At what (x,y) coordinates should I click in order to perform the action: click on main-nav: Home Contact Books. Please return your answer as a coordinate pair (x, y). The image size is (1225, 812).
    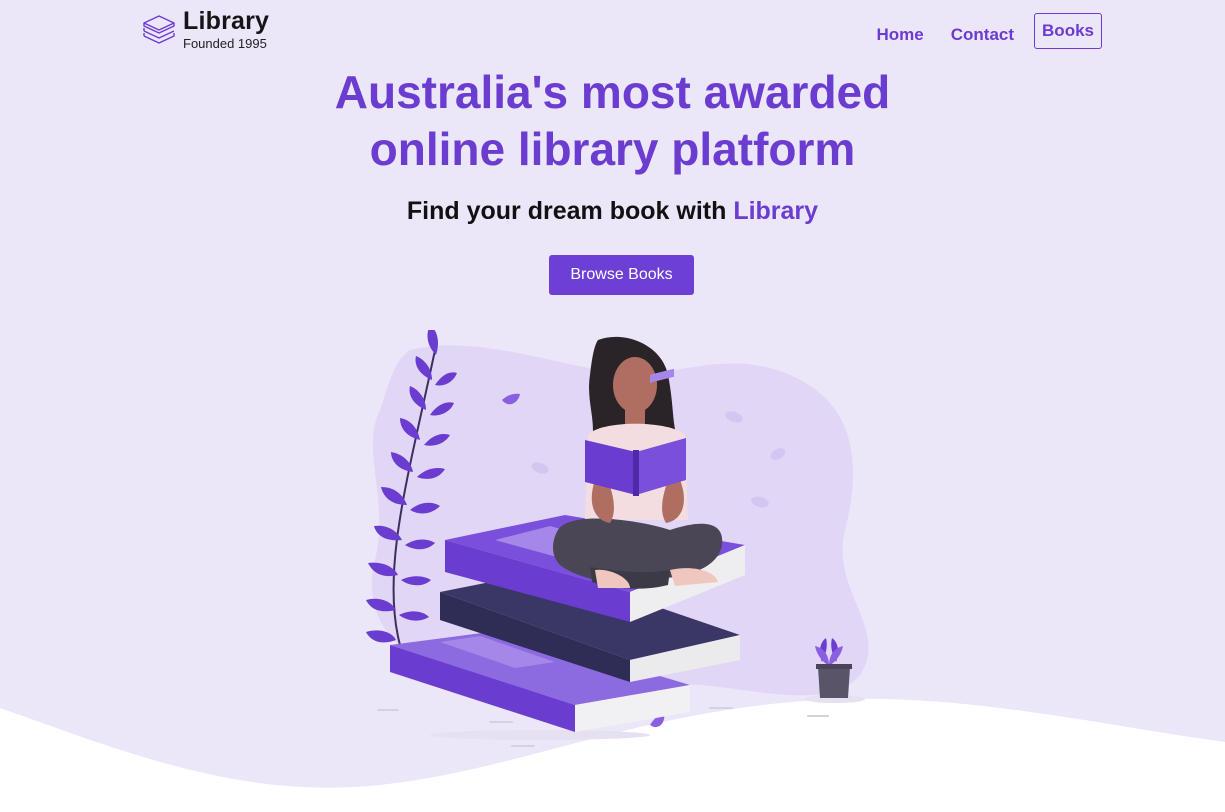
    Looking at the image, I should click on (976, 31).